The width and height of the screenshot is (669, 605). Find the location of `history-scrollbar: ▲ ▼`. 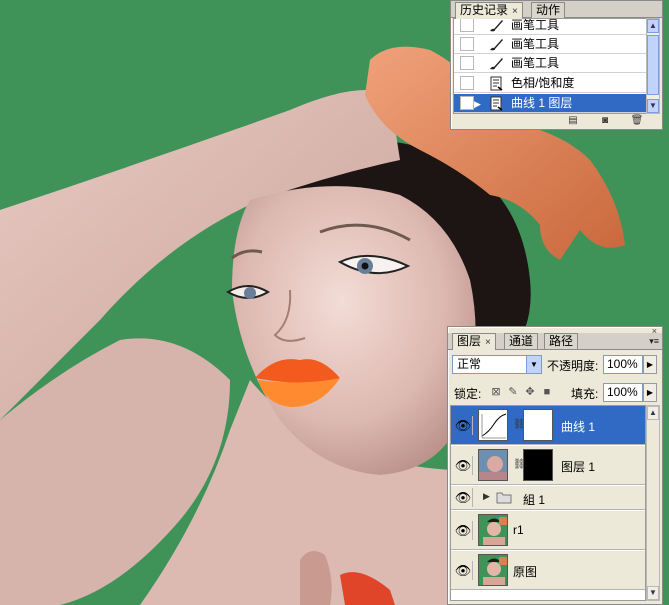

history-scrollbar: ▲ ▼ is located at coordinates (653, 66).